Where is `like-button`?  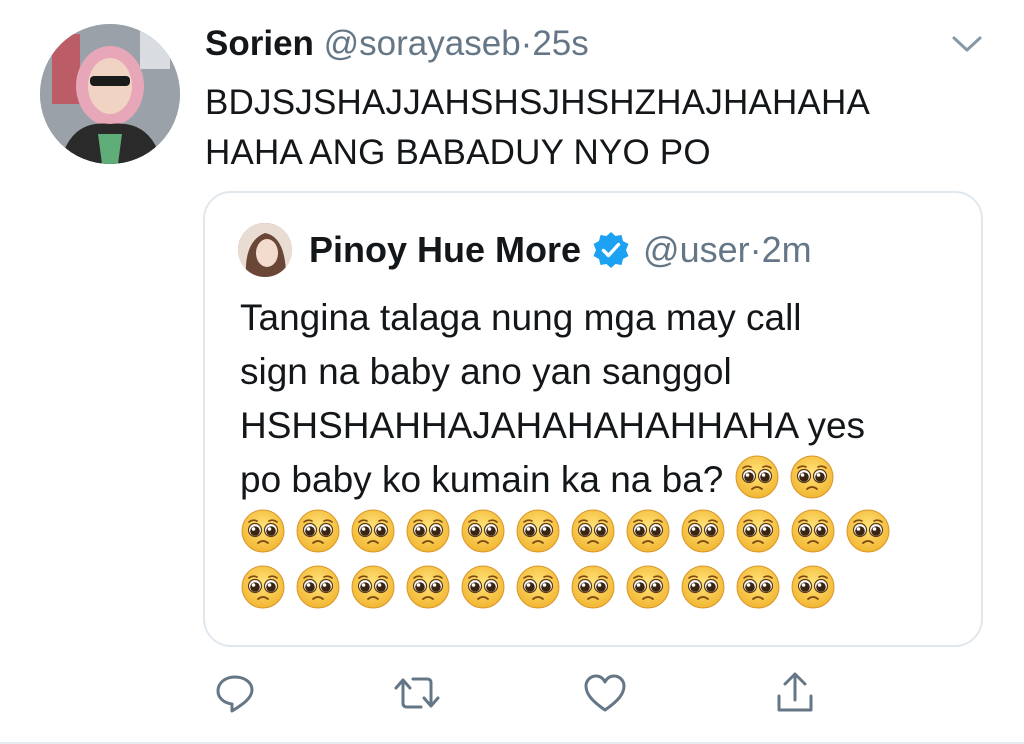
like-button is located at coordinates (605, 695).